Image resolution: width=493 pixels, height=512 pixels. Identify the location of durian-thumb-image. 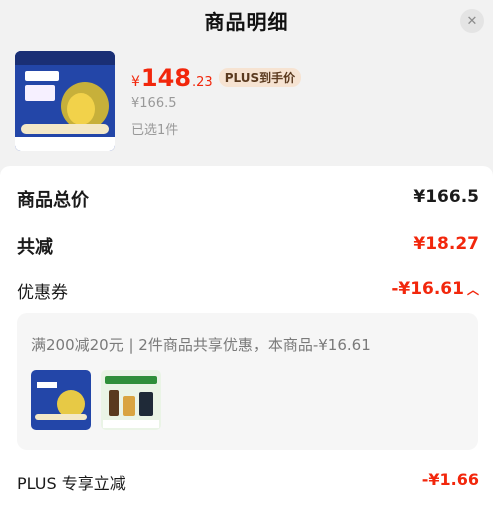
(61, 400).